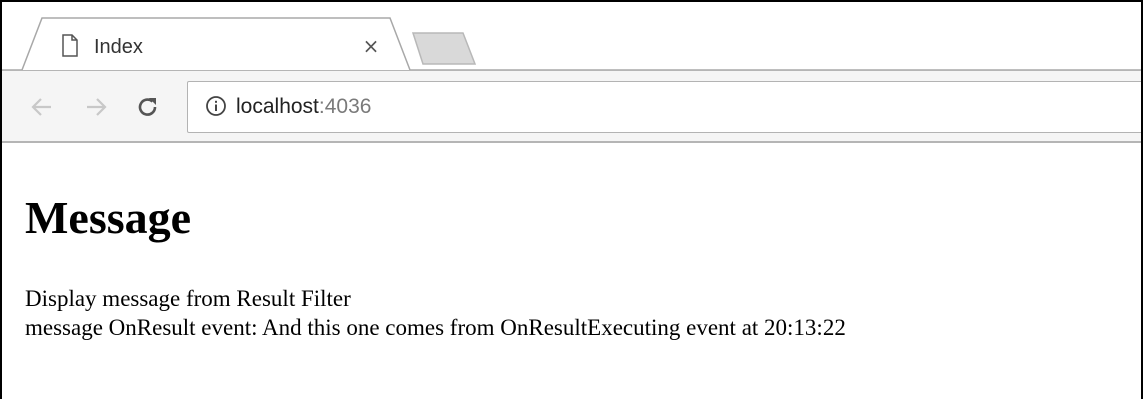 The height and width of the screenshot is (399, 1143). Describe the element at coordinates (444, 49) in the screenshot. I see `new-tab-icon` at that location.